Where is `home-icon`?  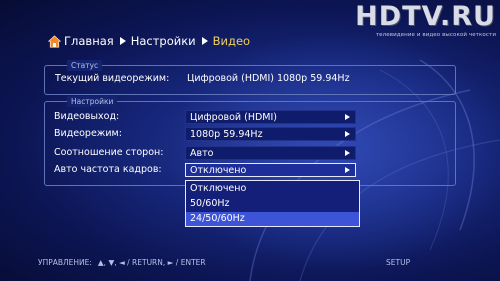 home-icon is located at coordinates (54, 40).